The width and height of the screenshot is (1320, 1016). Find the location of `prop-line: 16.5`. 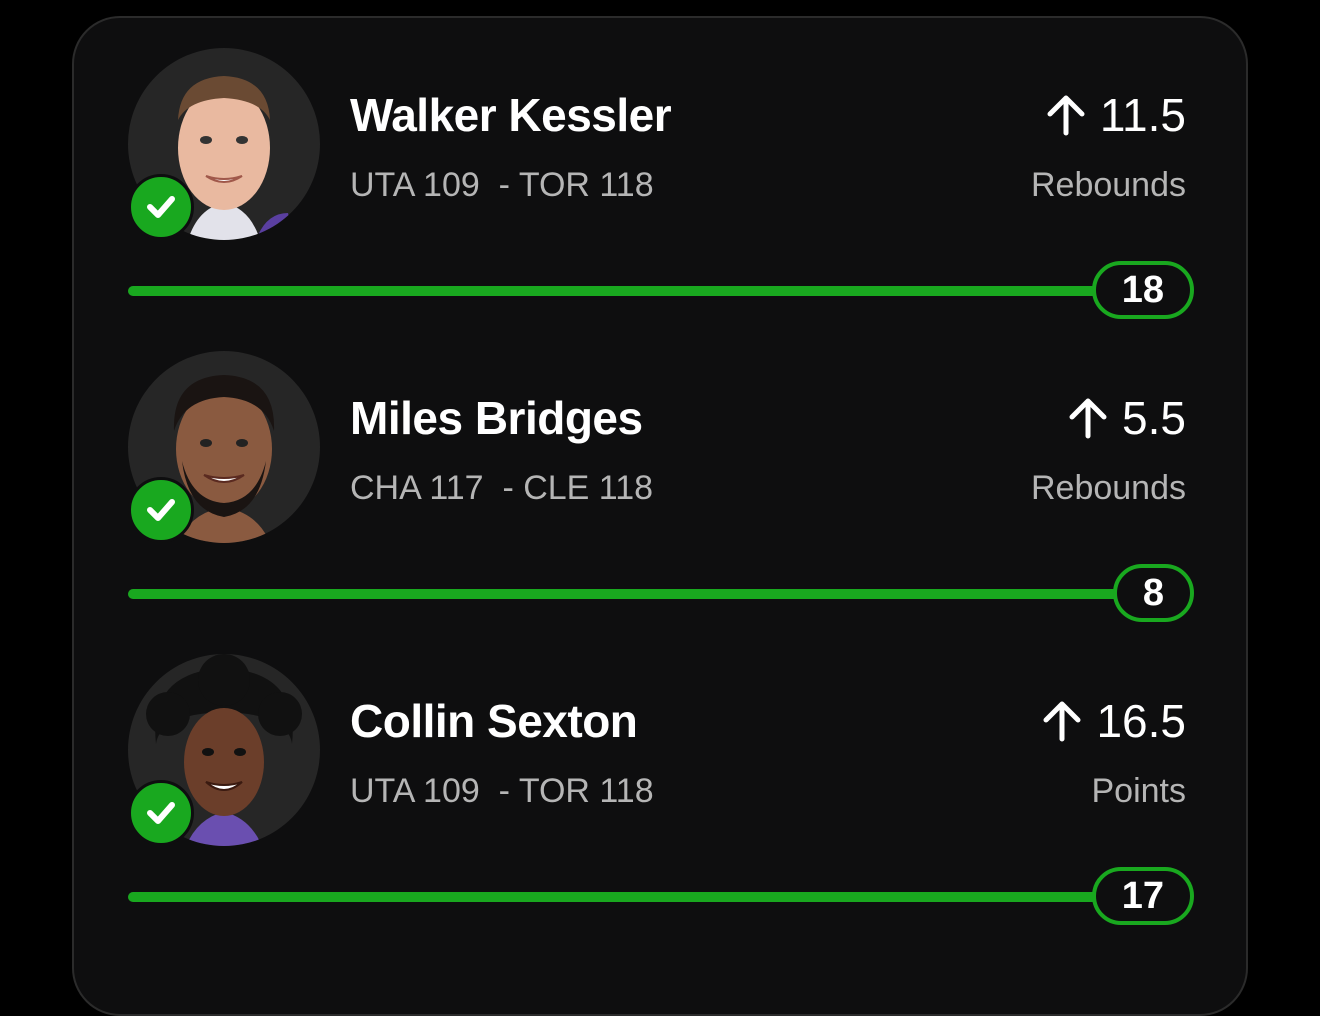

prop-line: 16.5 is located at coordinates (1114, 721).